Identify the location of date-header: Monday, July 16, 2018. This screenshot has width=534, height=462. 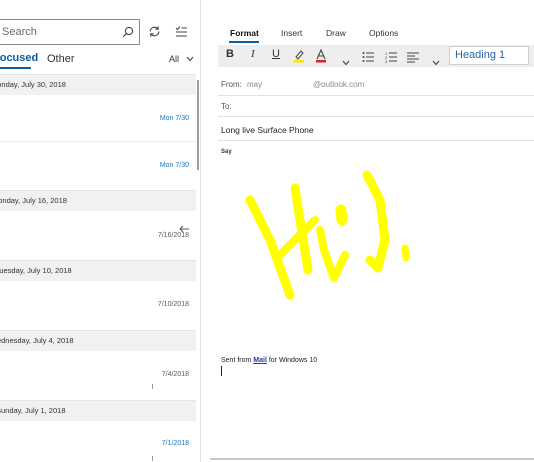
(98, 200).